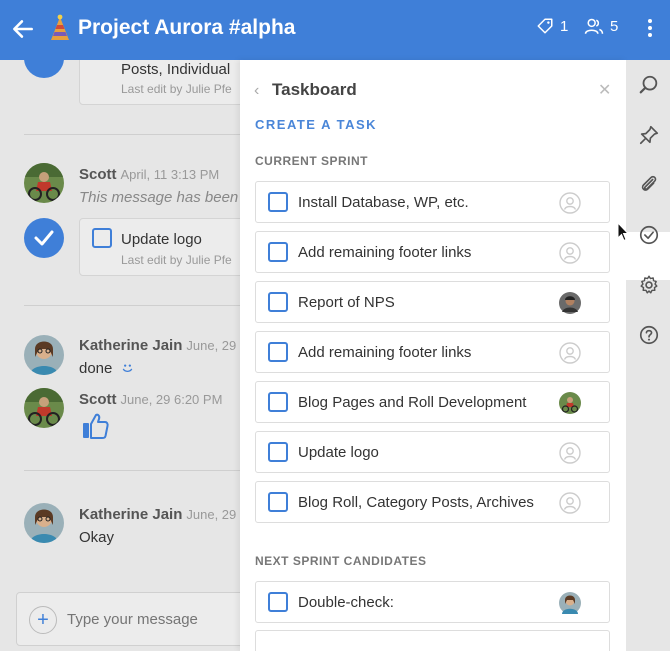 The image size is (670, 651). I want to click on task-label: Update logo, so click(338, 452).